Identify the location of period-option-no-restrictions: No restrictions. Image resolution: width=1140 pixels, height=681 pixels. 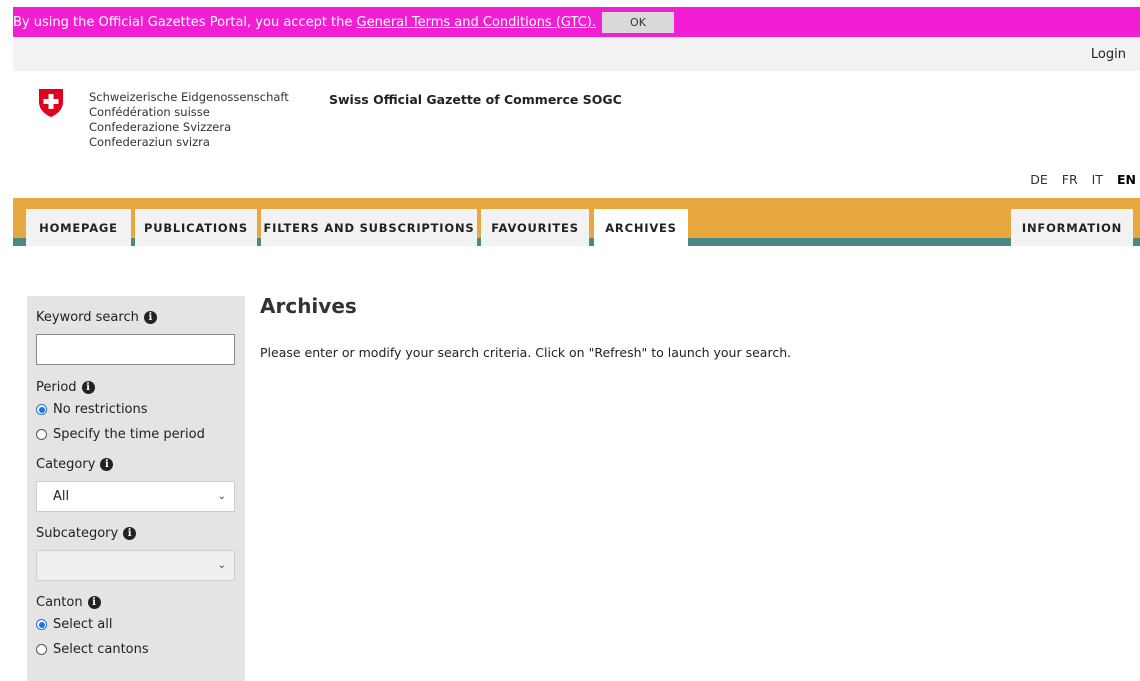
(136, 409).